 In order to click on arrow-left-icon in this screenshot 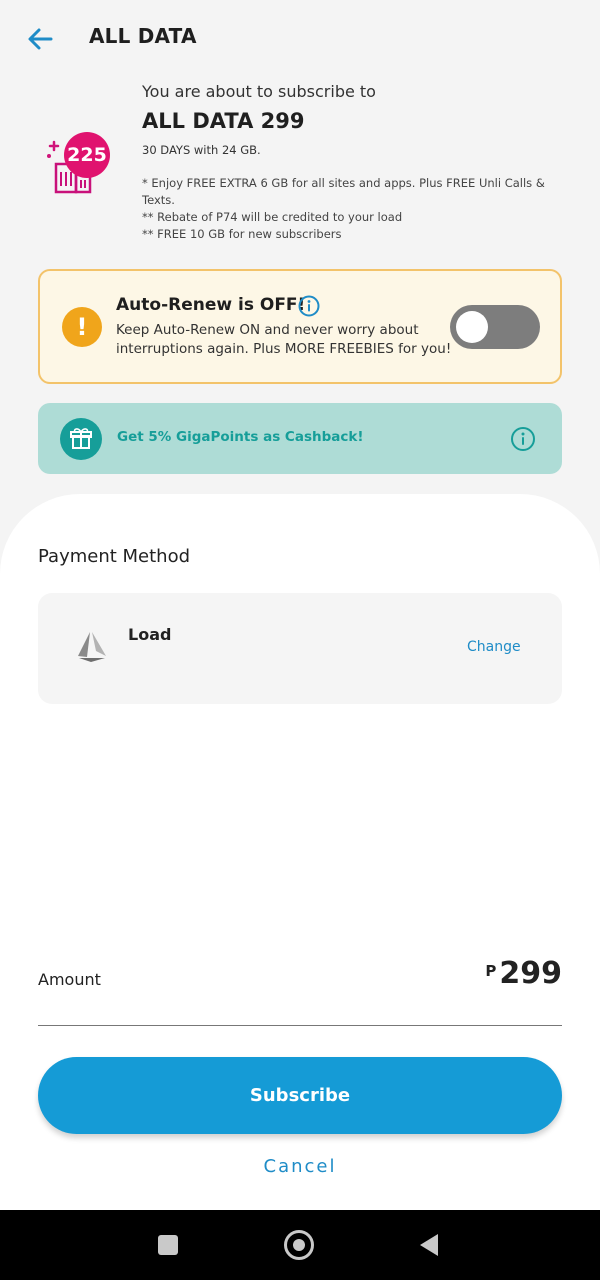, I will do `click(40, 39)`.